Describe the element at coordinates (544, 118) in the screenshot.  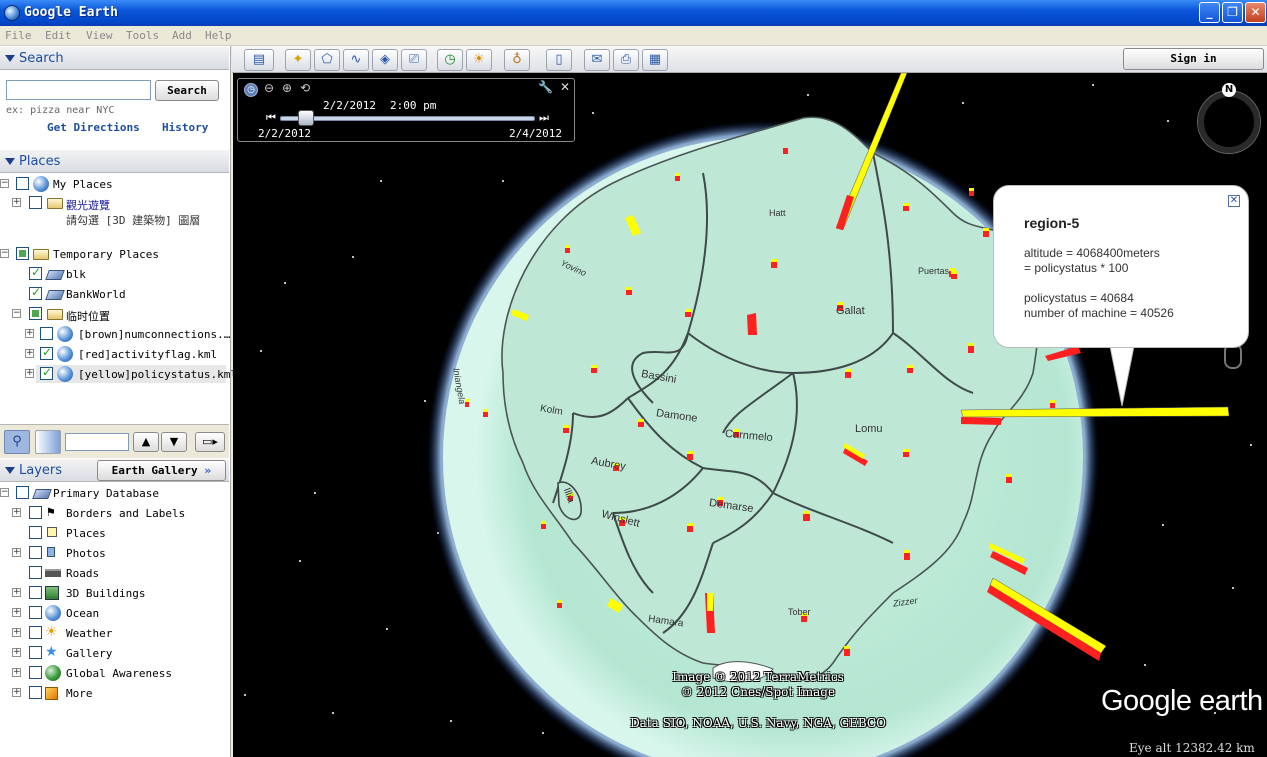
I see `step-forward-icon: ⏭` at that location.